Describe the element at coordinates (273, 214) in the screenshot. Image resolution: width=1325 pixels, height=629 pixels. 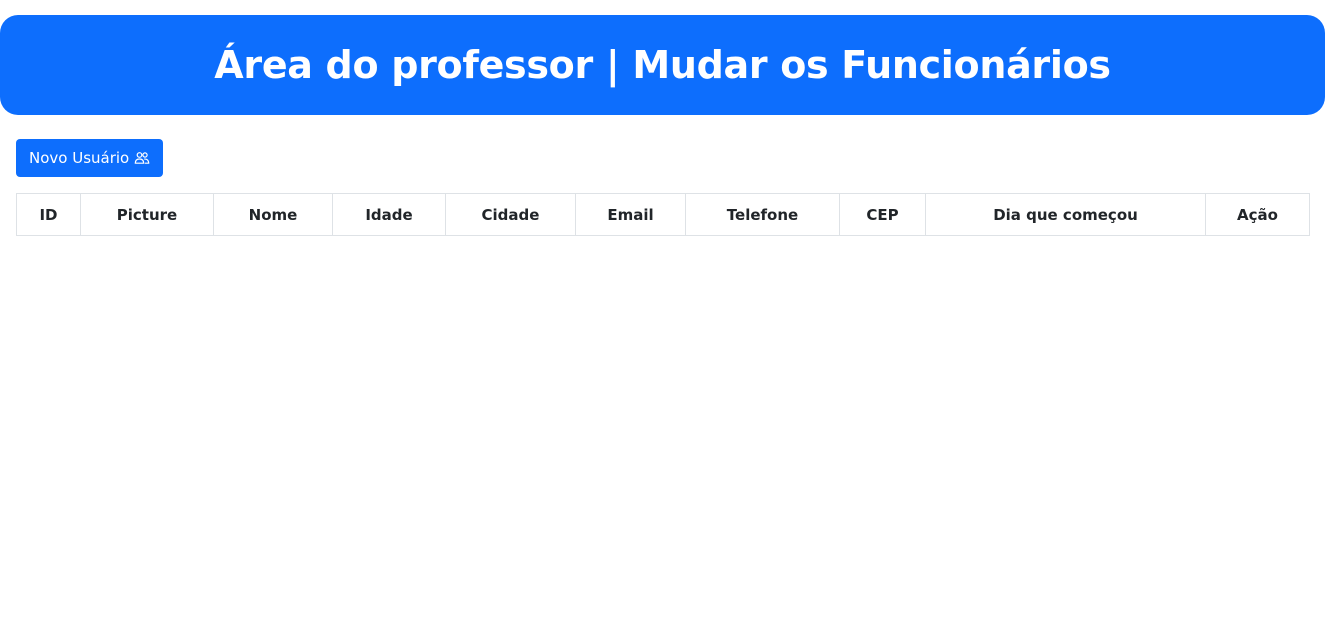
I see `column-header-nome: Nome` at that location.